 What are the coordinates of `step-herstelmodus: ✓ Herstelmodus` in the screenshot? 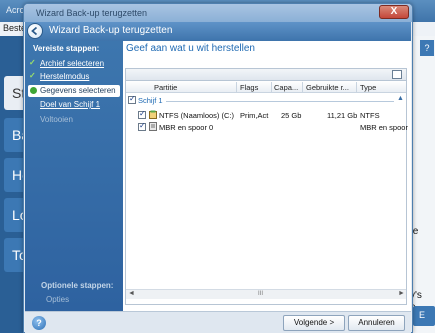 It's located at (74, 77).